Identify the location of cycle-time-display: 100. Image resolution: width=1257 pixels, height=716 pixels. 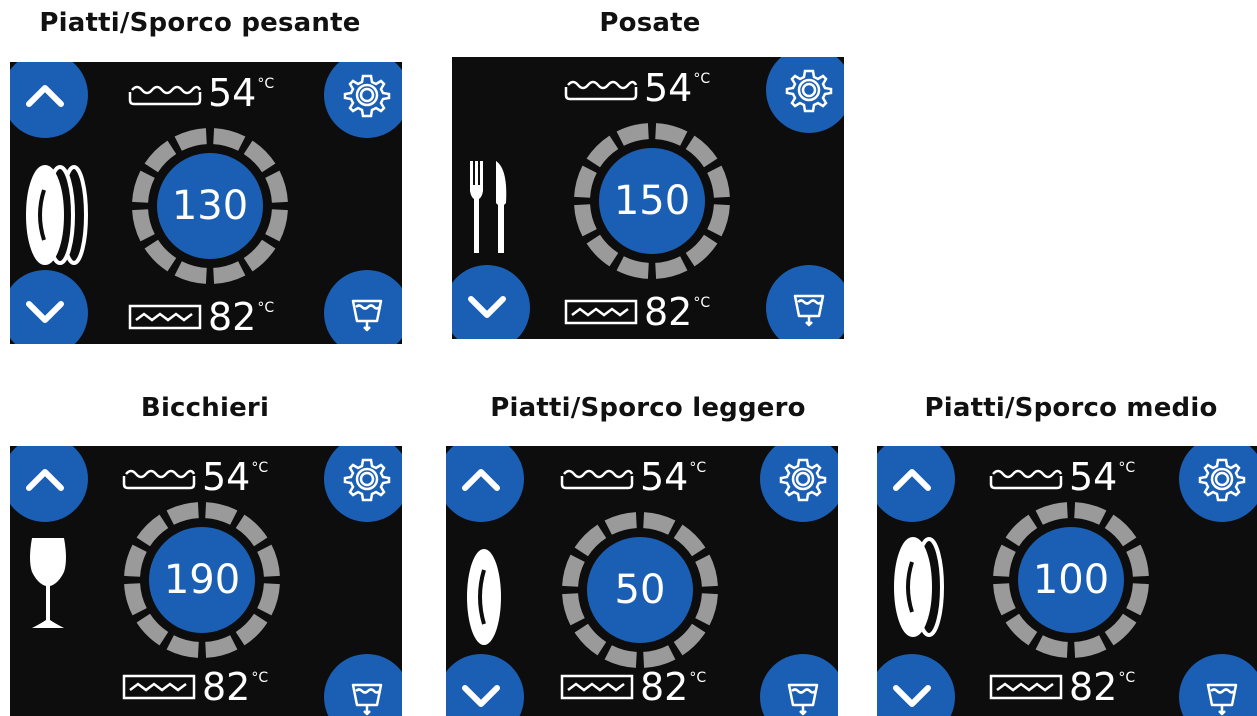
(1071, 580).